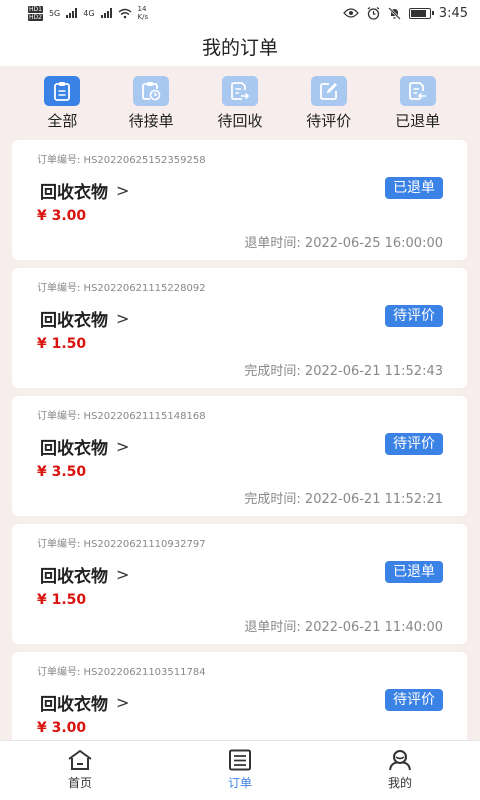 Image resolution: width=480 pixels, height=800 pixels. What do you see at coordinates (143, 17) in the screenshot?
I see `speed-unit: K/s` at bounding box center [143, 17].